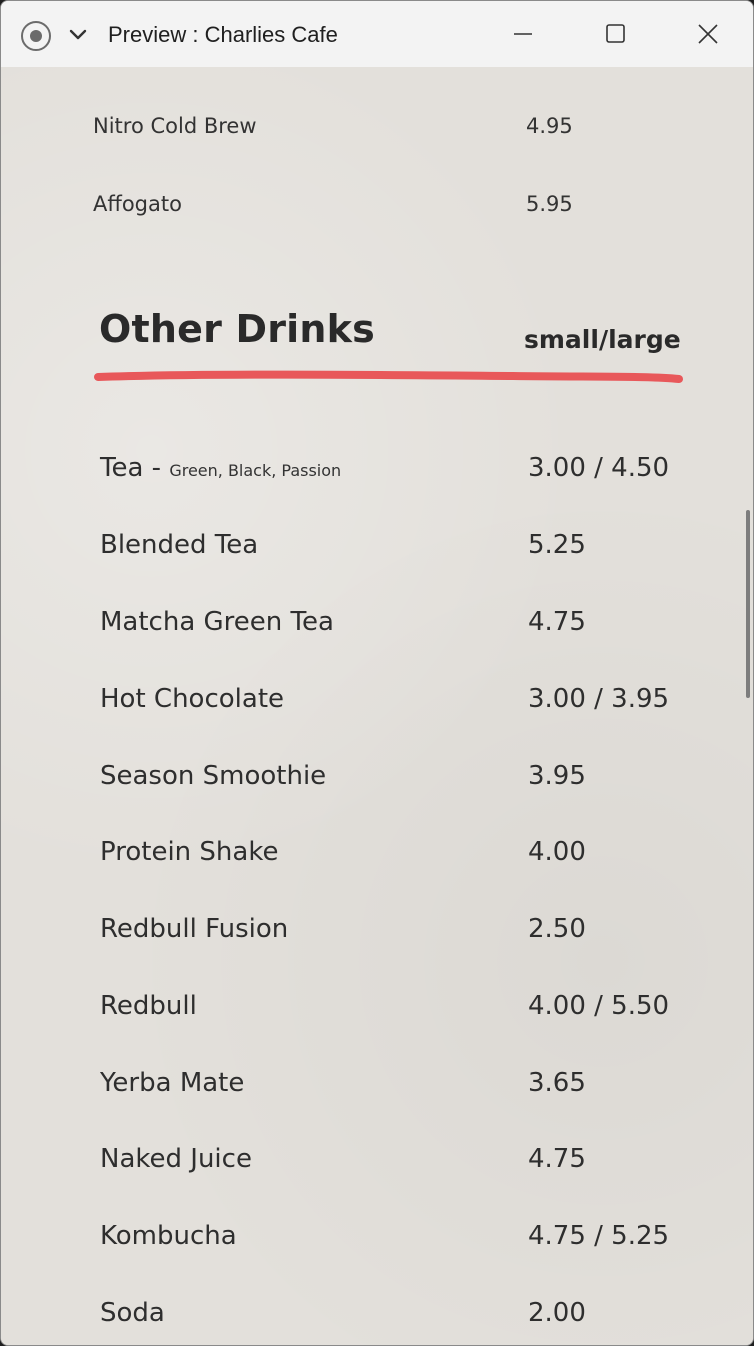  Describe the element at coordinates (78, 34) in the screenshot. I see `chevron-down-icon` at that location.